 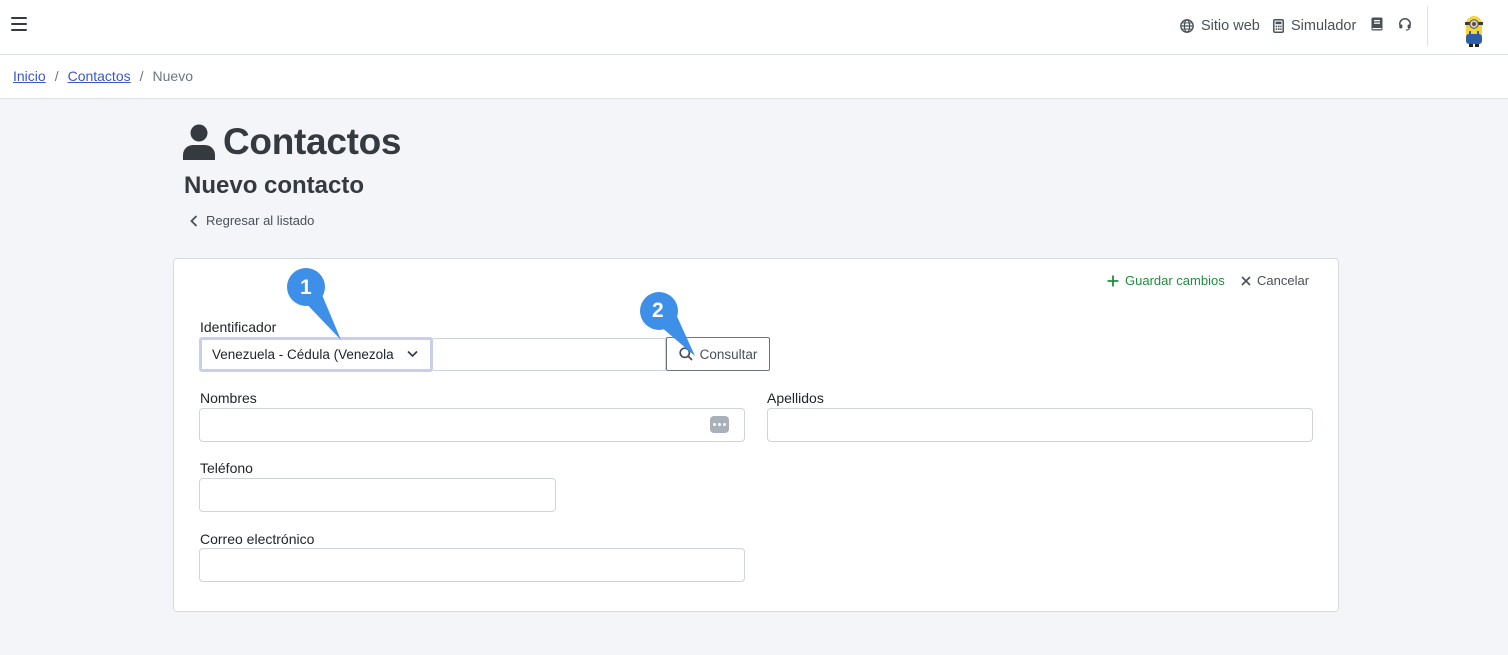 What do you see at coordinates (1283, 280) in the screenshot?
I see `cancel-label: Cancelar` at bounding box center [1283, 280].